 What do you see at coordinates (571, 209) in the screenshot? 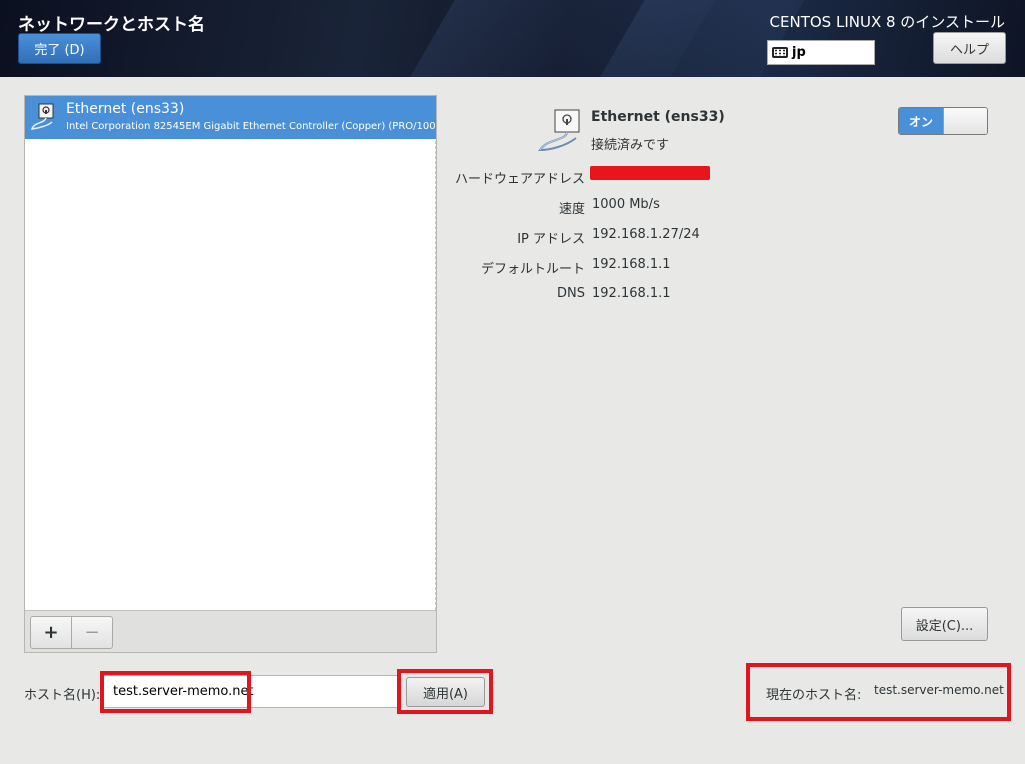
I see `speed-label: 速度` at bounding box center [571, 209].